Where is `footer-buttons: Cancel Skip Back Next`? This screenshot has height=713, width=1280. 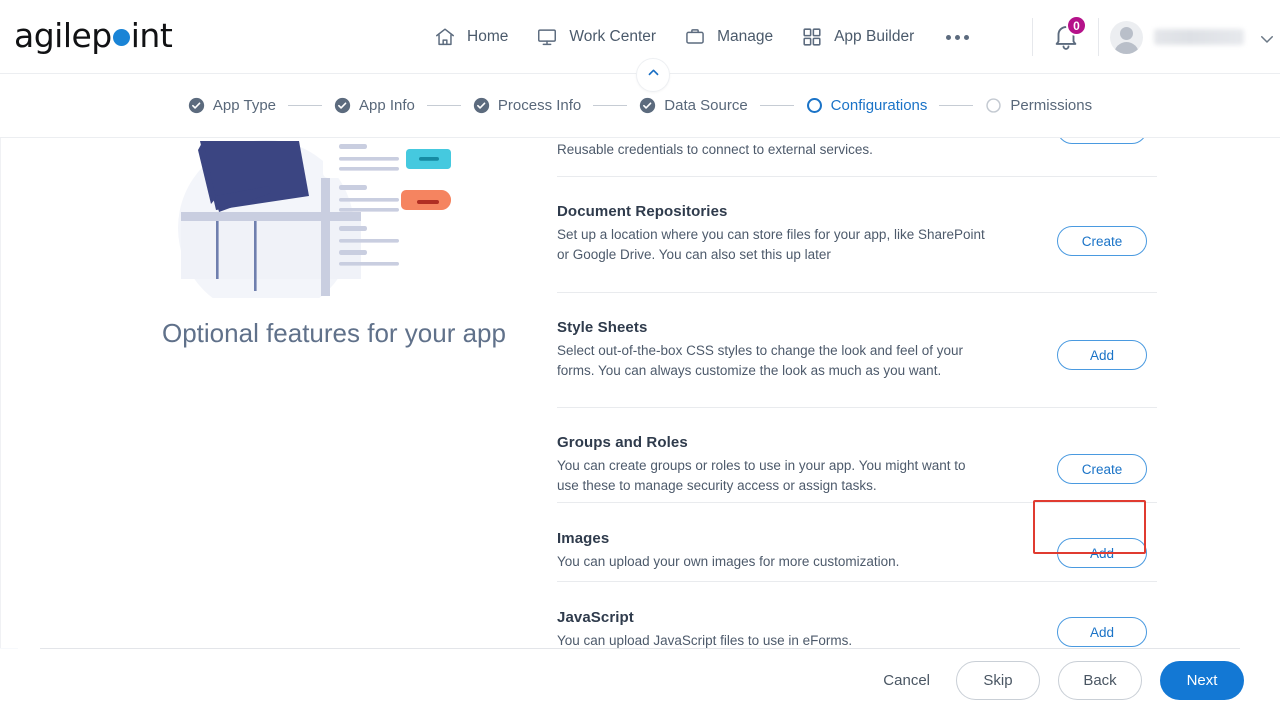 footer-buttons: Cancel Skip Back Next is located at coordinates (1059, 680).